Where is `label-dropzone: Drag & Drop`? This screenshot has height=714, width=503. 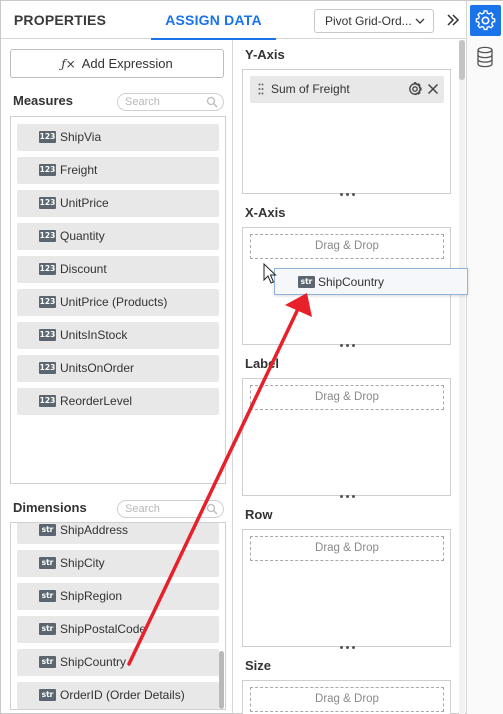
label-dropzone: Drag & Drop is located at coordinates (346, 438).